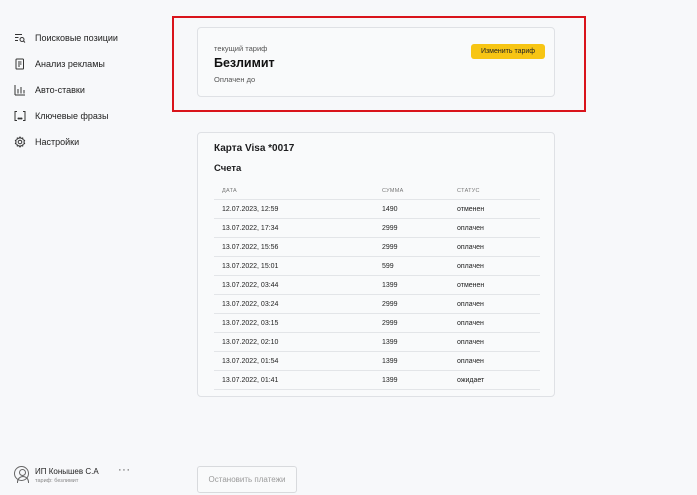 Image resolution: width=697 pixels, height=495 pixels. What do you see at coordinates (250, 323) in the screenshot?
I see `row-date: 13.07.2022, 03:15` at bounding box center [250, 323].